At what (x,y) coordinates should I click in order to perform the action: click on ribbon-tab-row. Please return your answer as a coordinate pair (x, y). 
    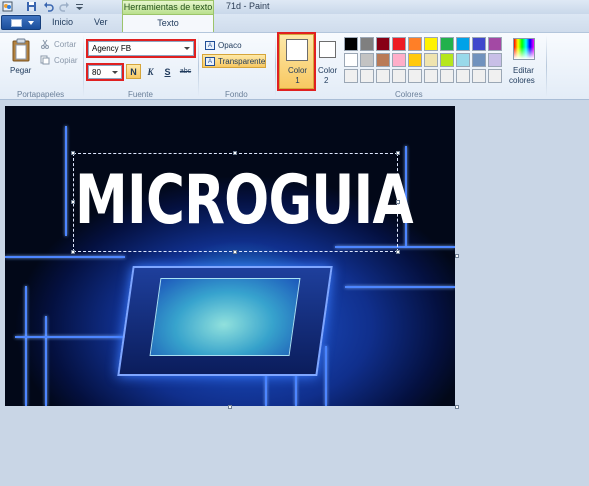
    Looking at the image, I should click on (294, 23).